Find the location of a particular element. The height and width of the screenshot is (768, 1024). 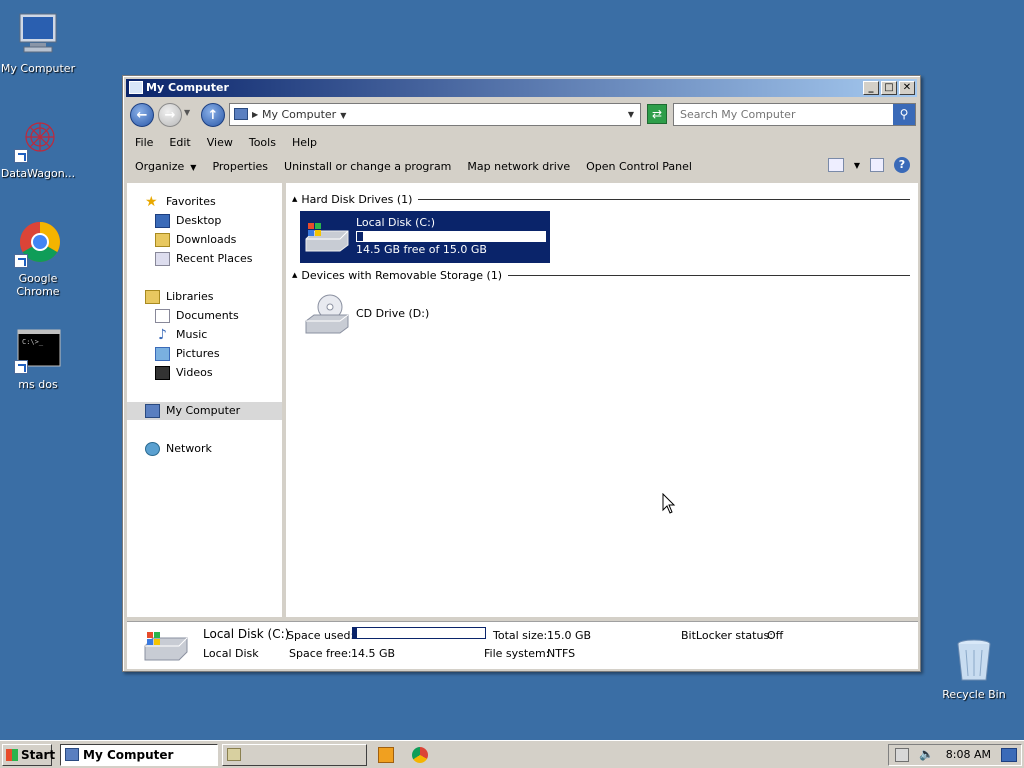

taskbar-item-my-computer: My Computer is located at coordinates (139, 755).